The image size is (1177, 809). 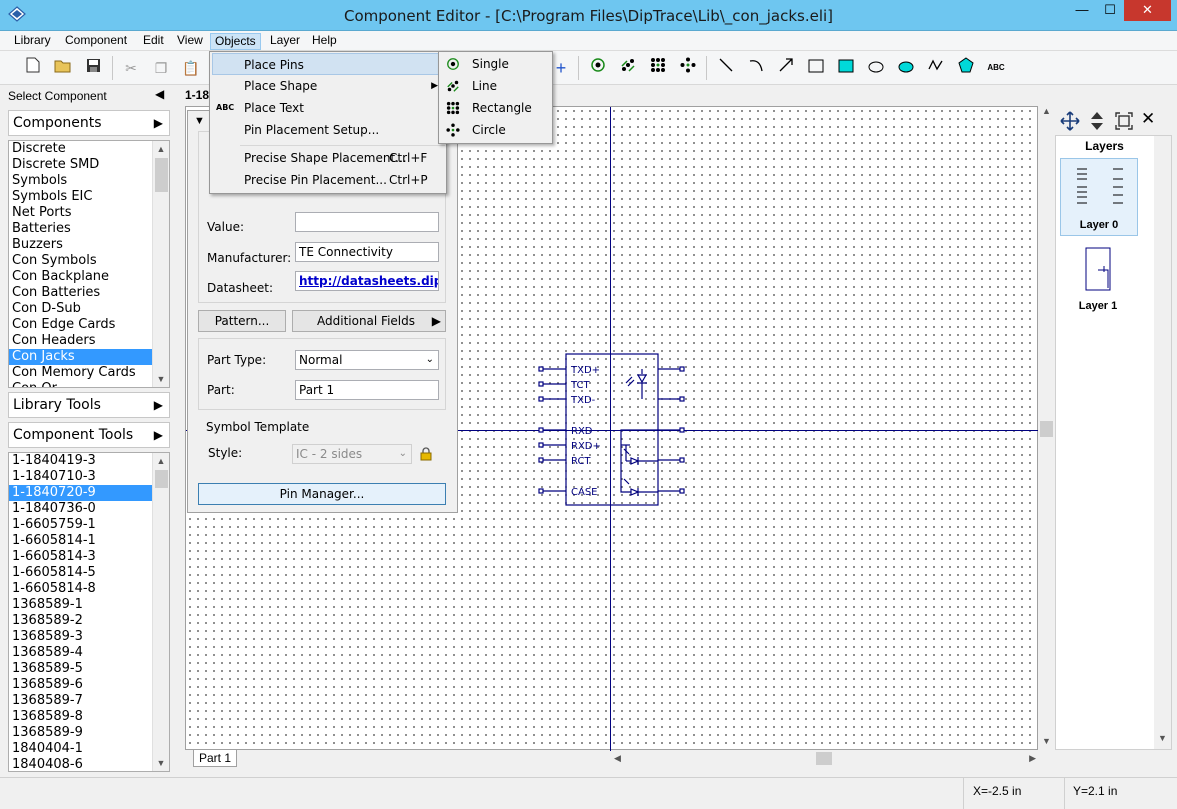 I want to click on layer-1-item: Layer 1, so click(x=1099, y=279).